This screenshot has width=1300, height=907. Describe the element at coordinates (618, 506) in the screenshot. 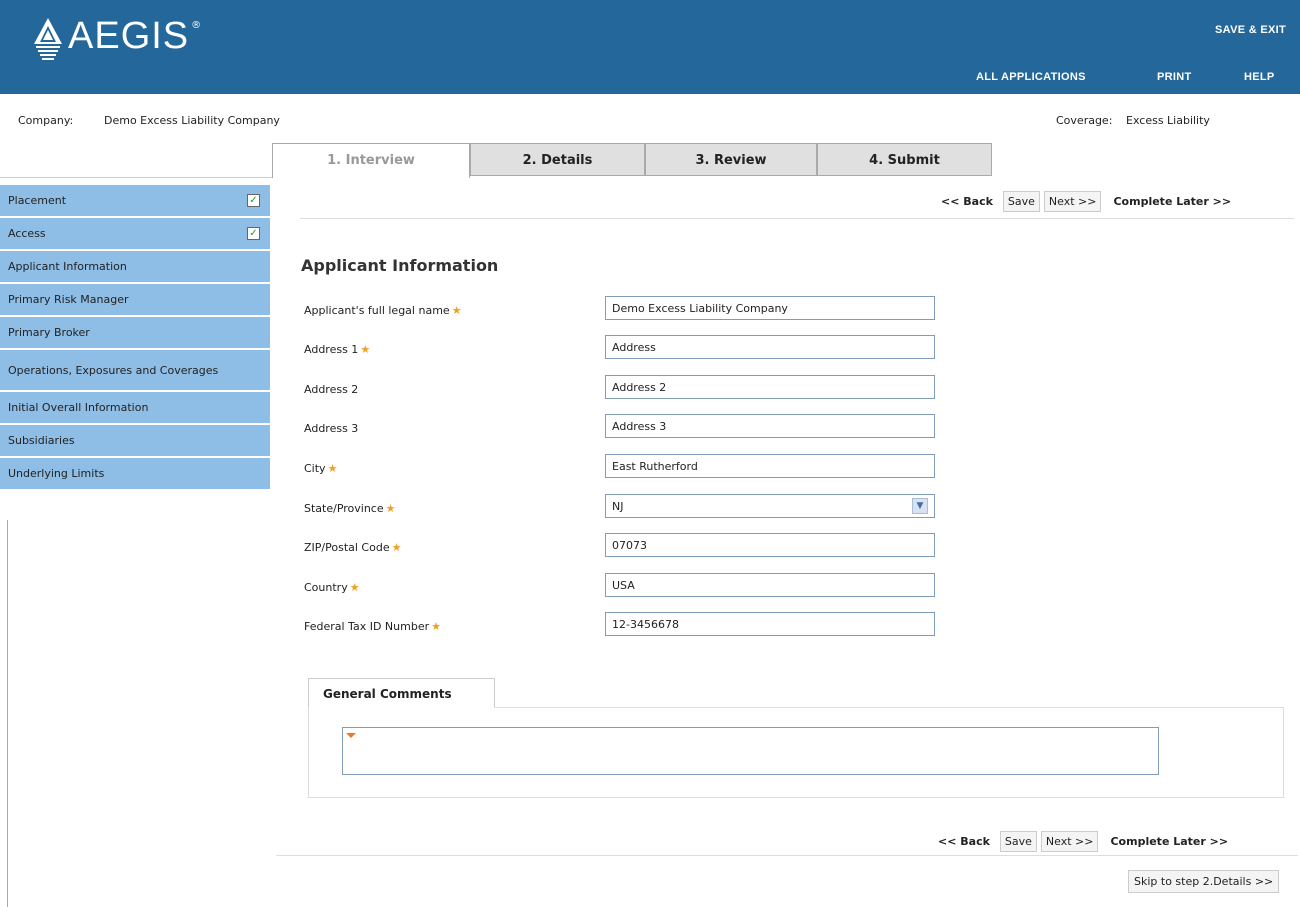

I see `state-selected-value: NJ` at that location.